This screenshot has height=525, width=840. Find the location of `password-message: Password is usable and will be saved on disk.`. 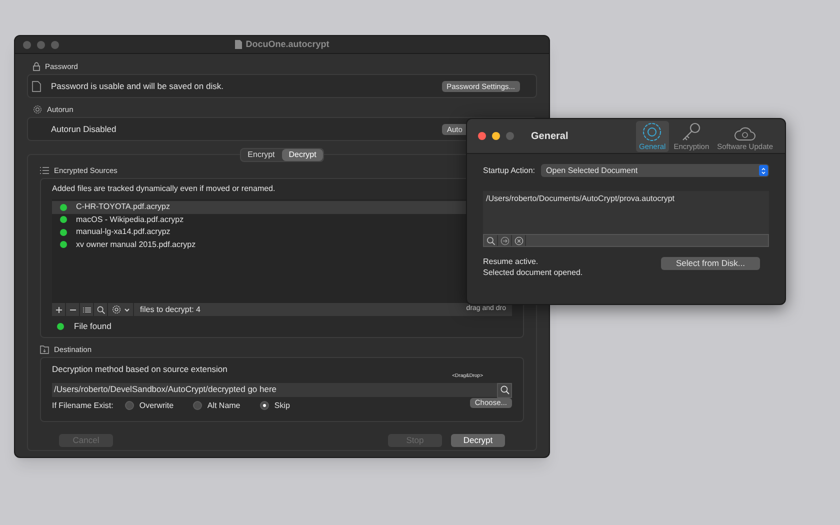

password-message: Password is usable and will be saved on disk. is located at coordinates (137, 86).